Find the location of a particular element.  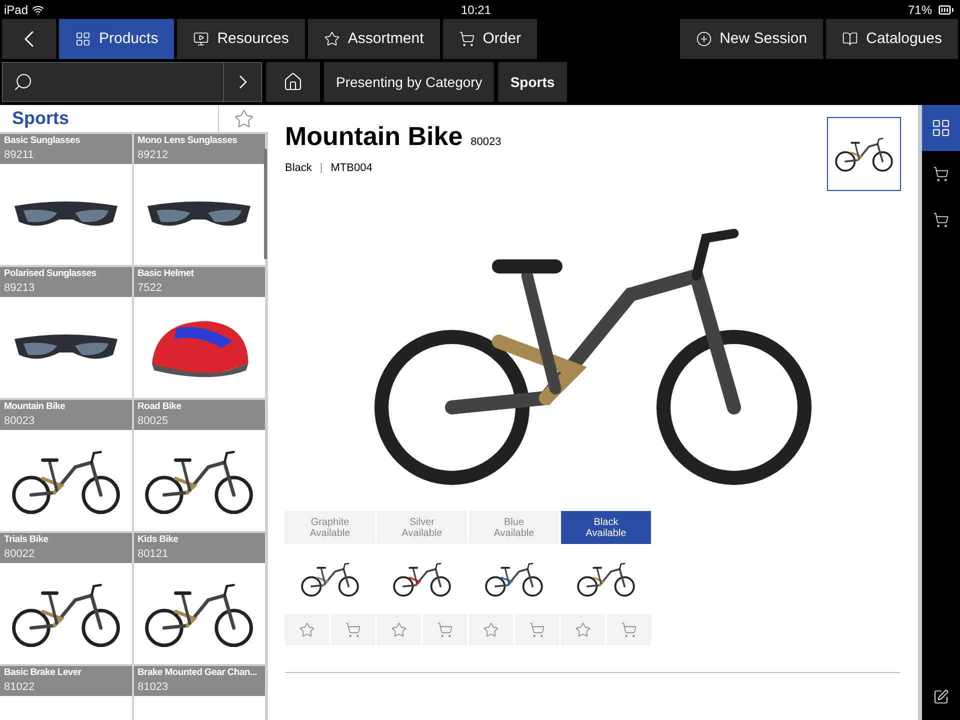

product-name: Mountain Bike is located at coordinates (35, 407).